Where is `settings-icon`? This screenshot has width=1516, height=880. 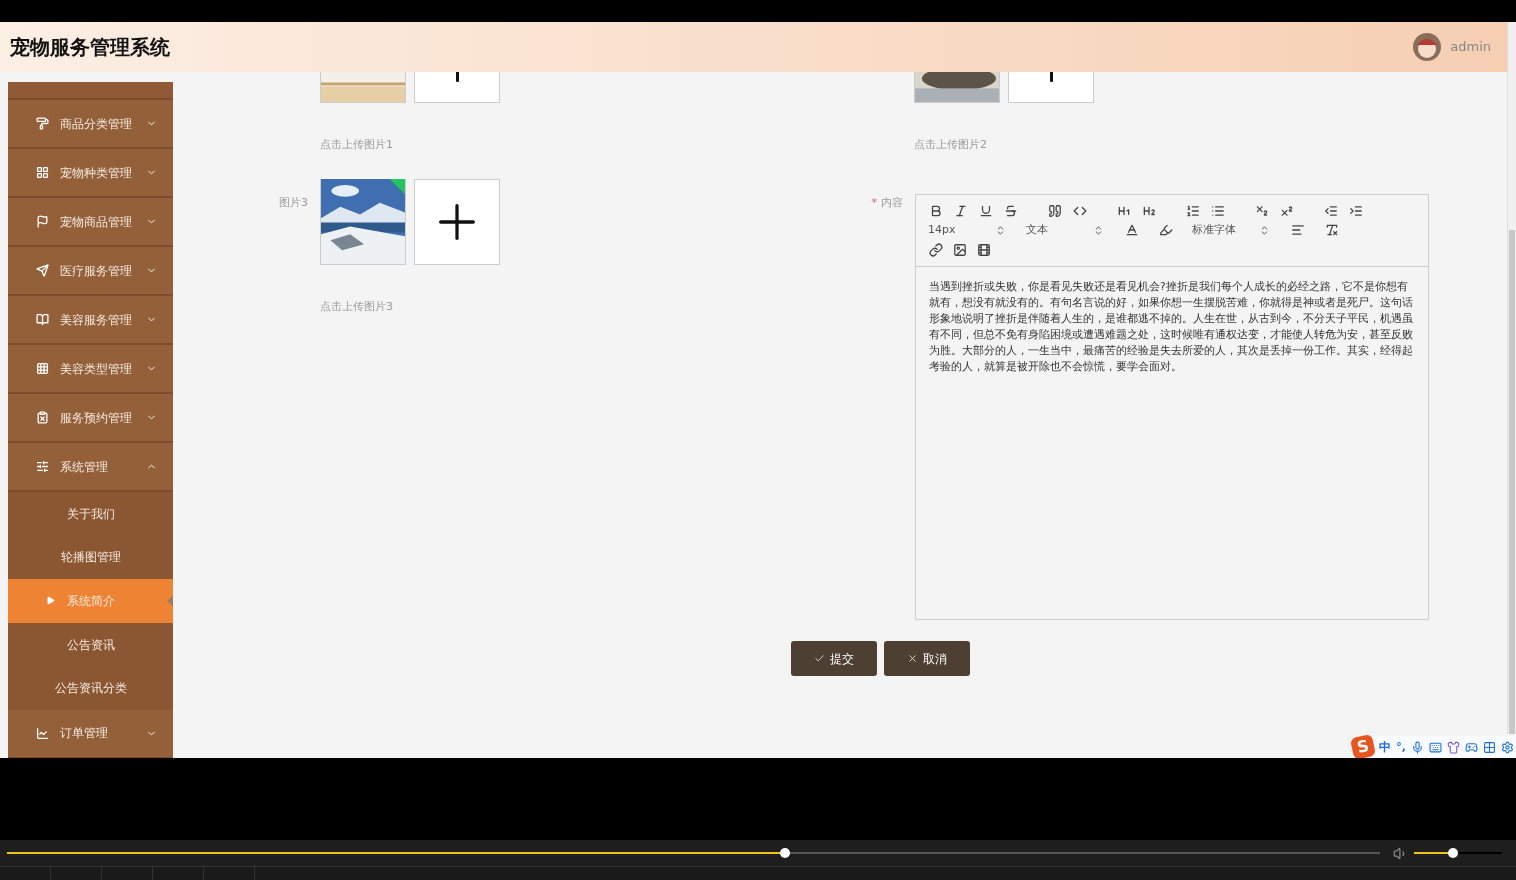
settings-icon is located at coordinates (1507, 747).